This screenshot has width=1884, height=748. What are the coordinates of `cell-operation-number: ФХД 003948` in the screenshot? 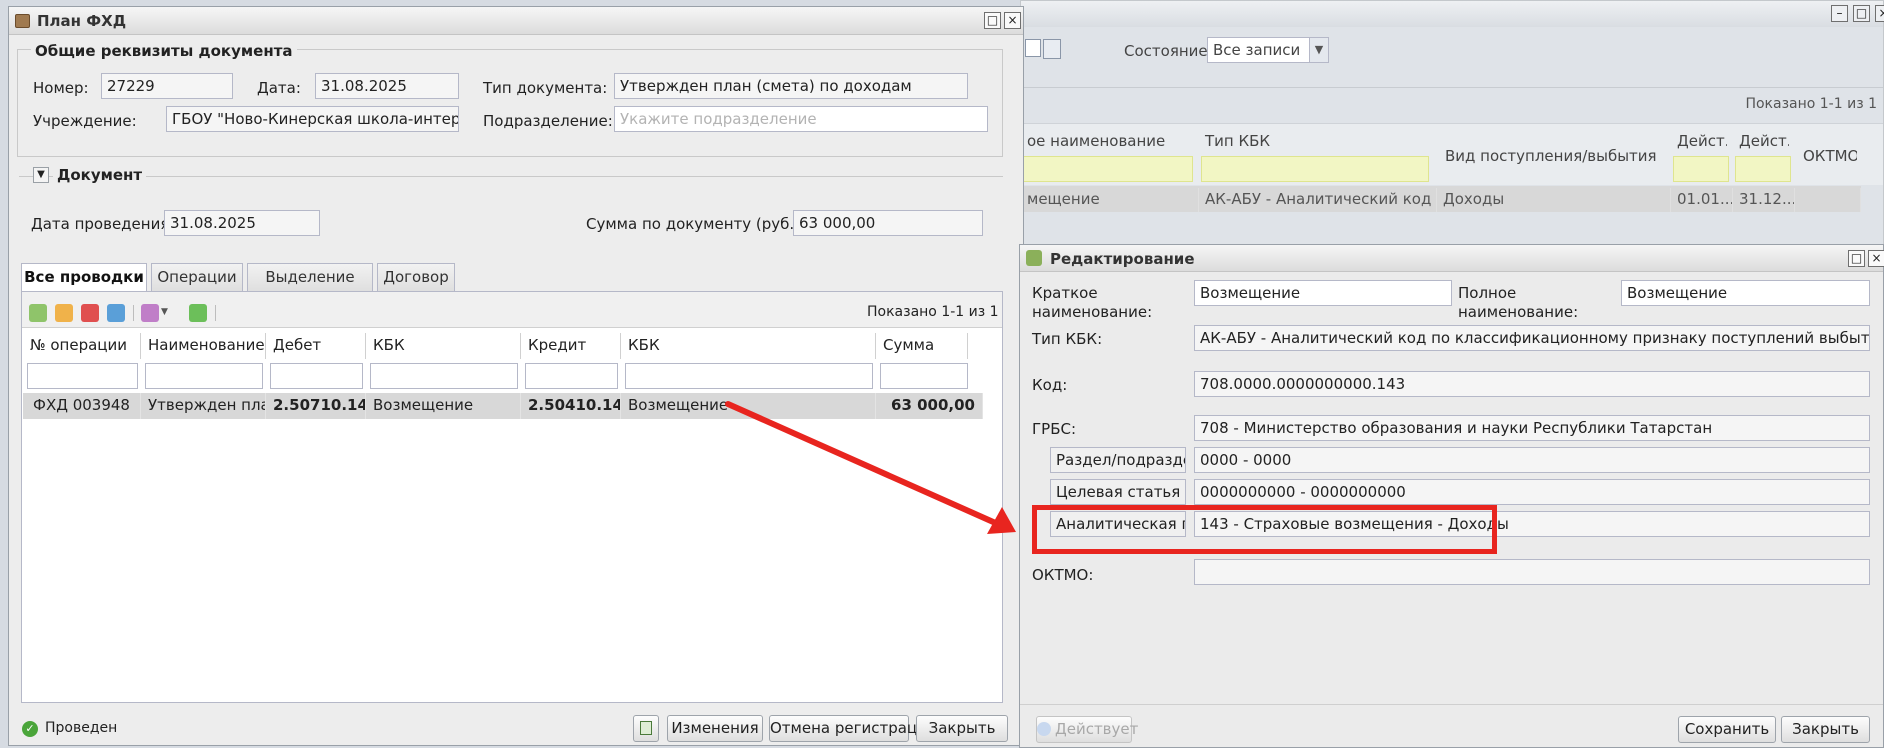 It's located at (82, 406).